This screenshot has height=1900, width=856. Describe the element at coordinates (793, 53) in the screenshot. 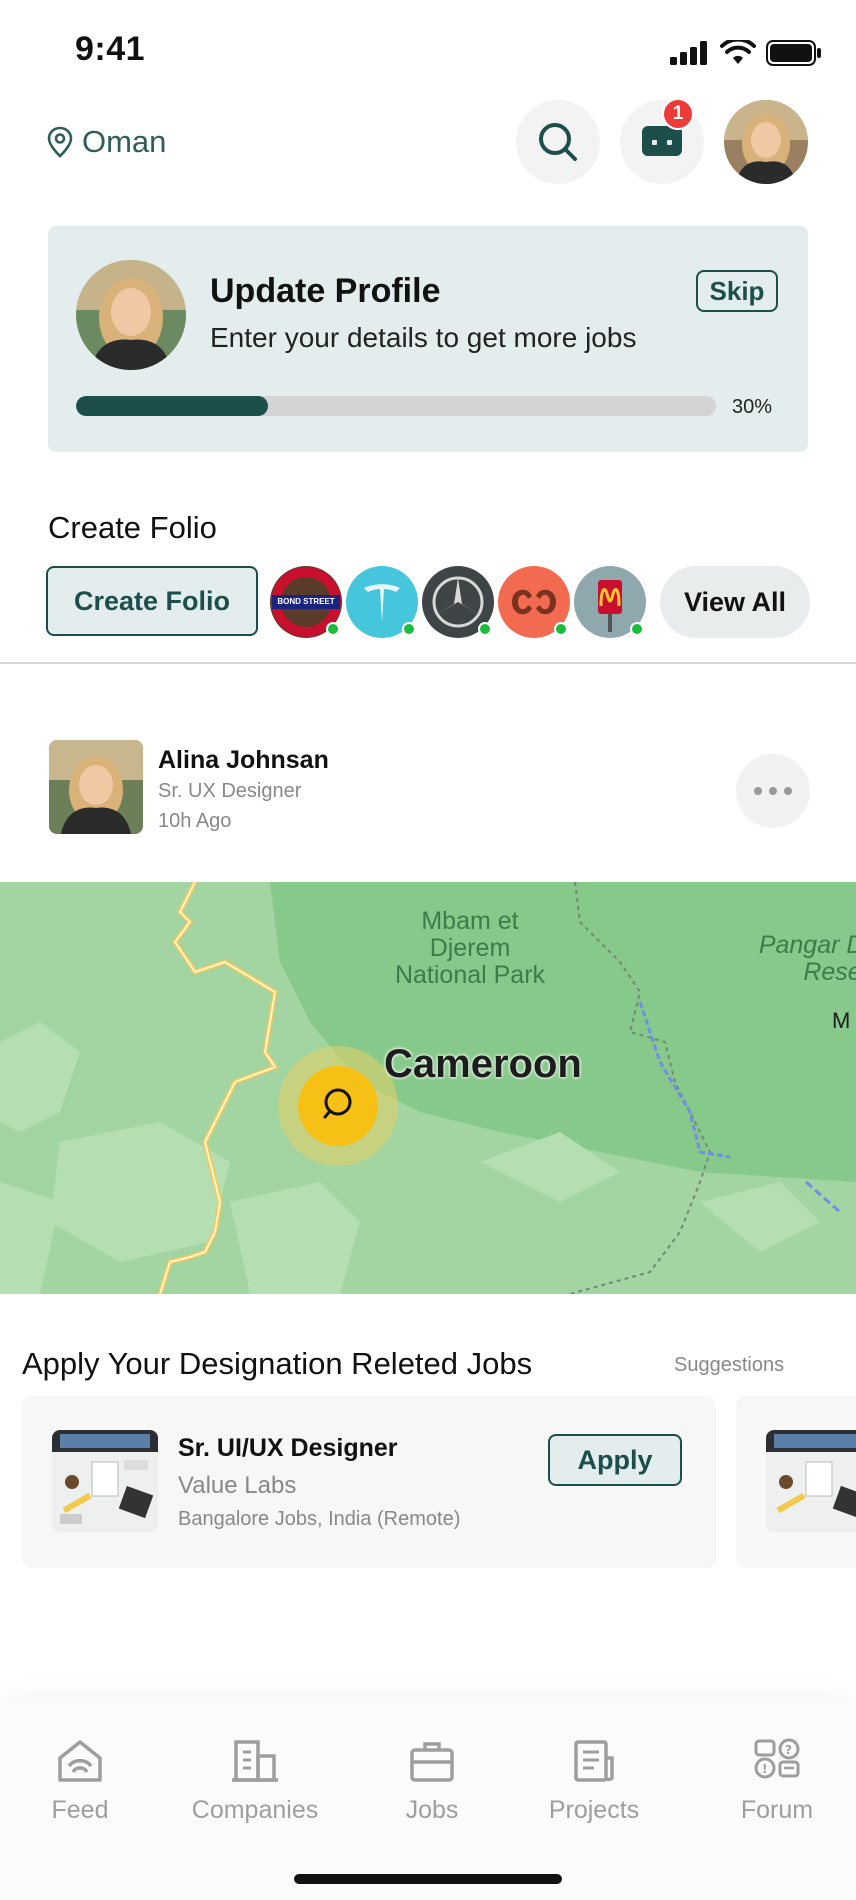

I see `battery-icon` at that location.